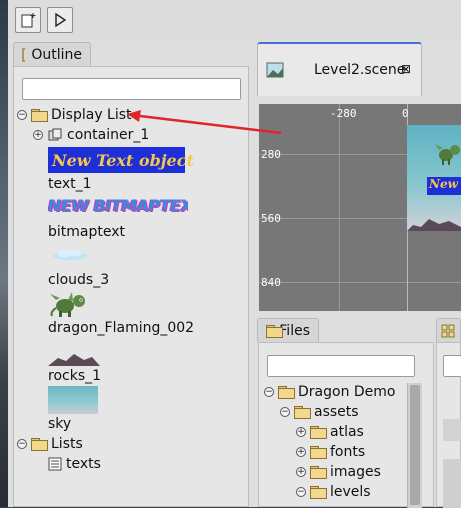 This screenshot has height=508, width=461. What do you see at coordinates (336, 412) in the screenshot?
I see `tree-item-label: assets` at bounding box center [336, 412].